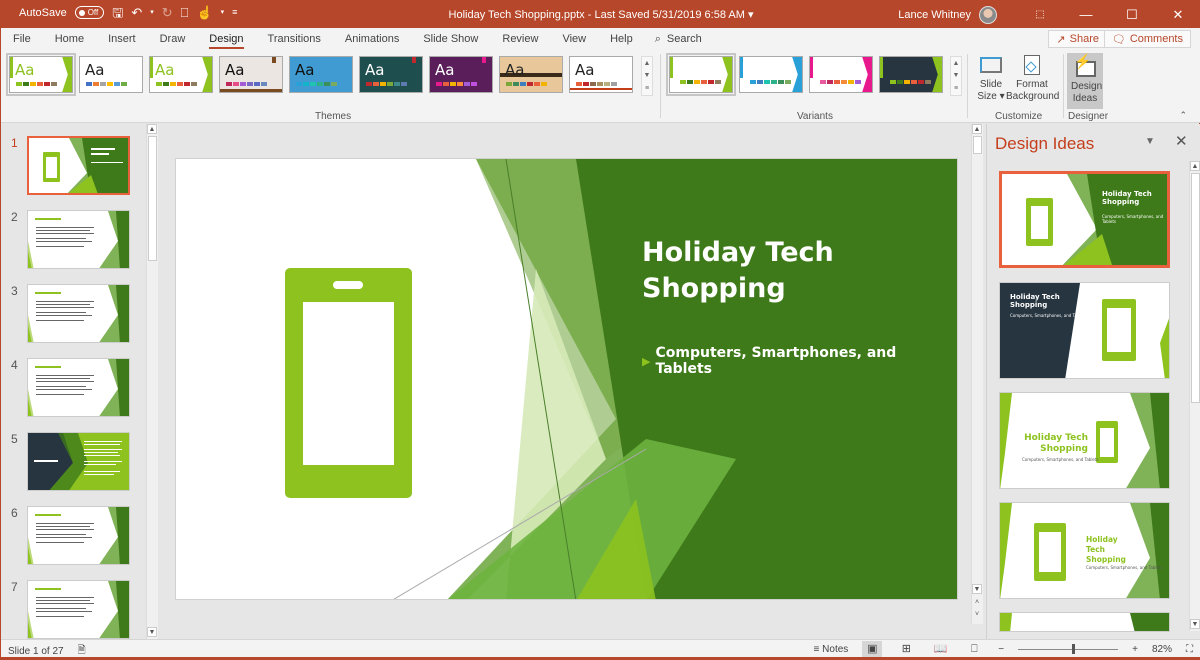 Image resolution: width=1200 pixels, height=660 pixels. Describe the element at coordinates (152, 381) in the screenshot. I see `thumbnails-scrollbar: ▲ ▼` at that location.